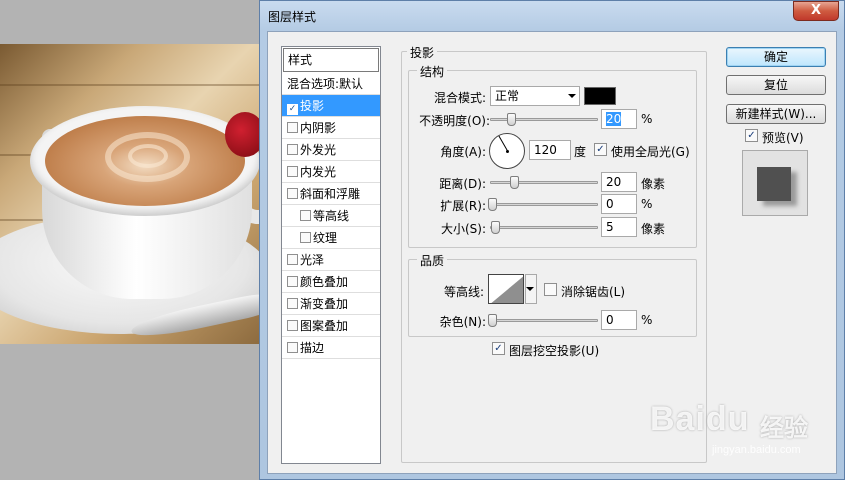 The width and height of the screenshot is (845, 480). Describe the element at coordinates (148, 156) in the screenshot. I see `latte-art-image` at that location.